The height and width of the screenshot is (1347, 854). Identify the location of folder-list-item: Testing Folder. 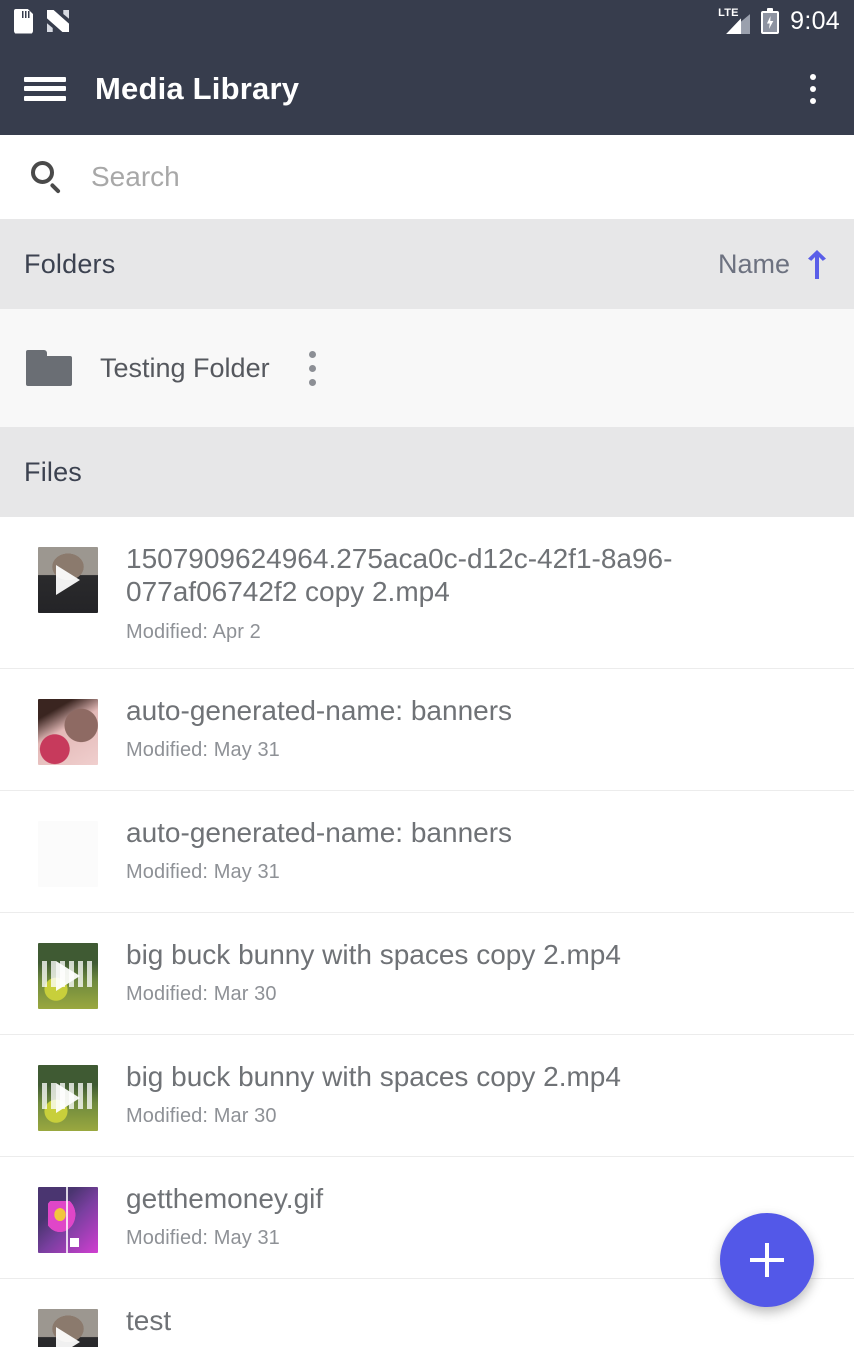
(427, 368).